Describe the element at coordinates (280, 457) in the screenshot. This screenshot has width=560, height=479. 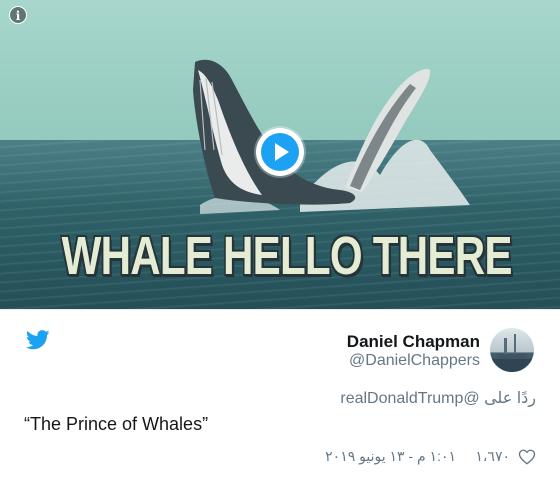
I see `tweet-footer: ١،٦٧٠ ١:٠١ م - ١٣ يونيو ٢٠١٩` at that location.